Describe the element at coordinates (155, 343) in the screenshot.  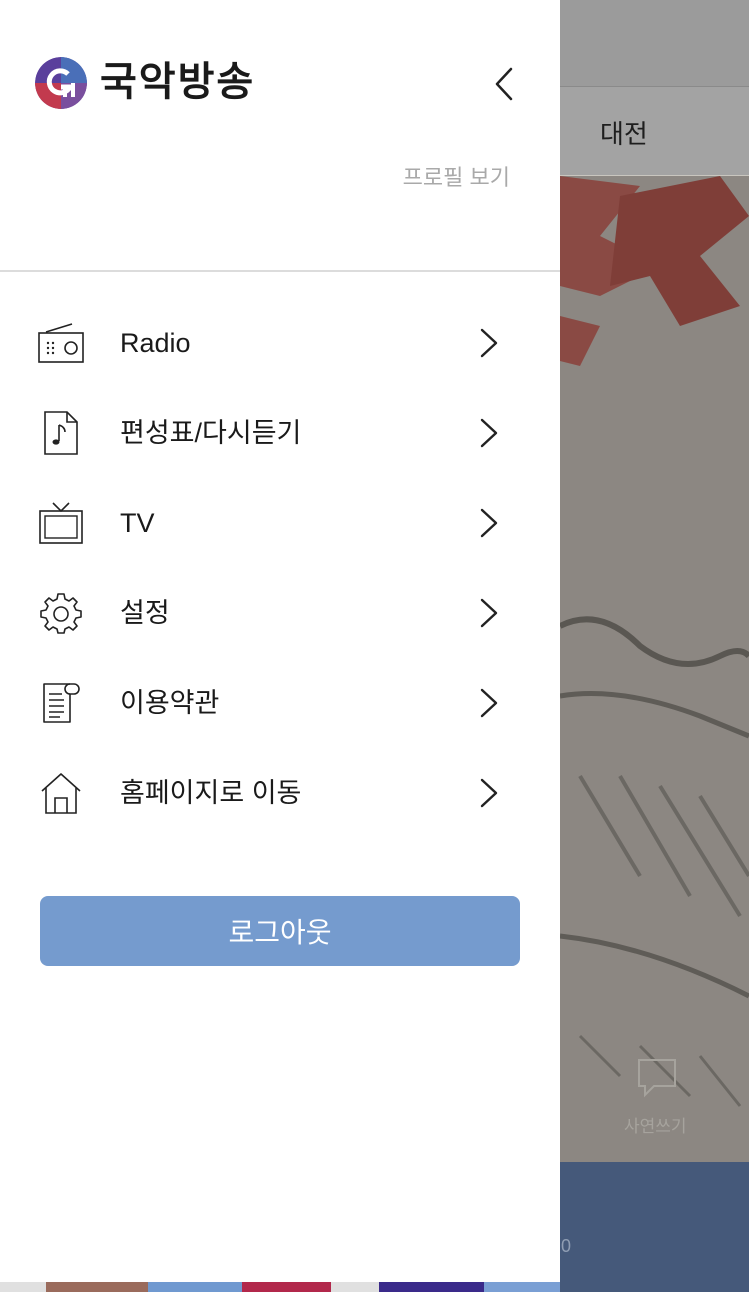
I see `menu-item-label: Radio` at that location.